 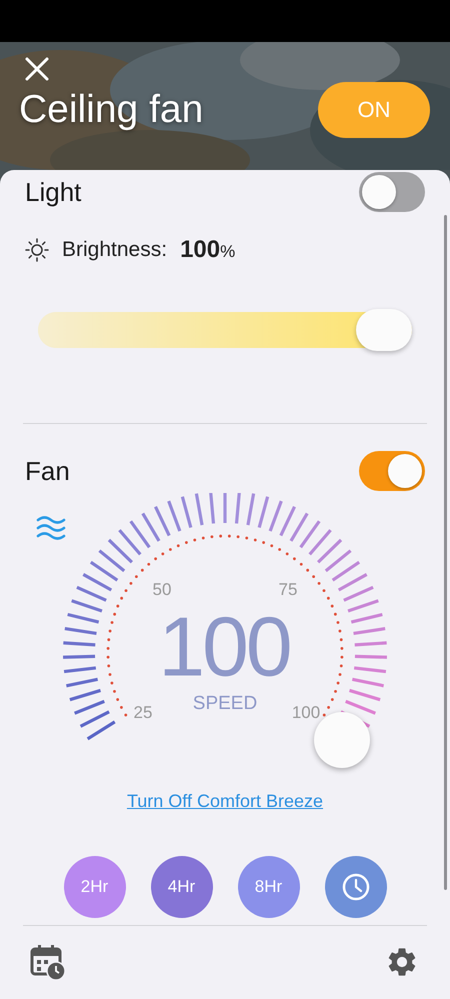 I want to click on timer-button: 2Hr, so click(x=95, y=887).